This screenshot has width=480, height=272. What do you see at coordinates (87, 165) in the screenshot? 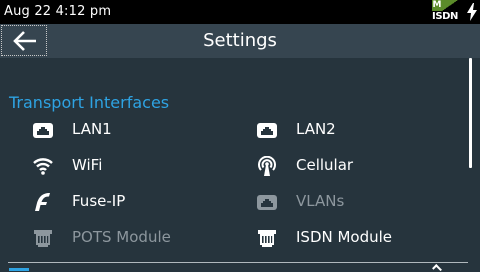
I see `menu-item-label: WiFi` at bounding box center [87, 165].